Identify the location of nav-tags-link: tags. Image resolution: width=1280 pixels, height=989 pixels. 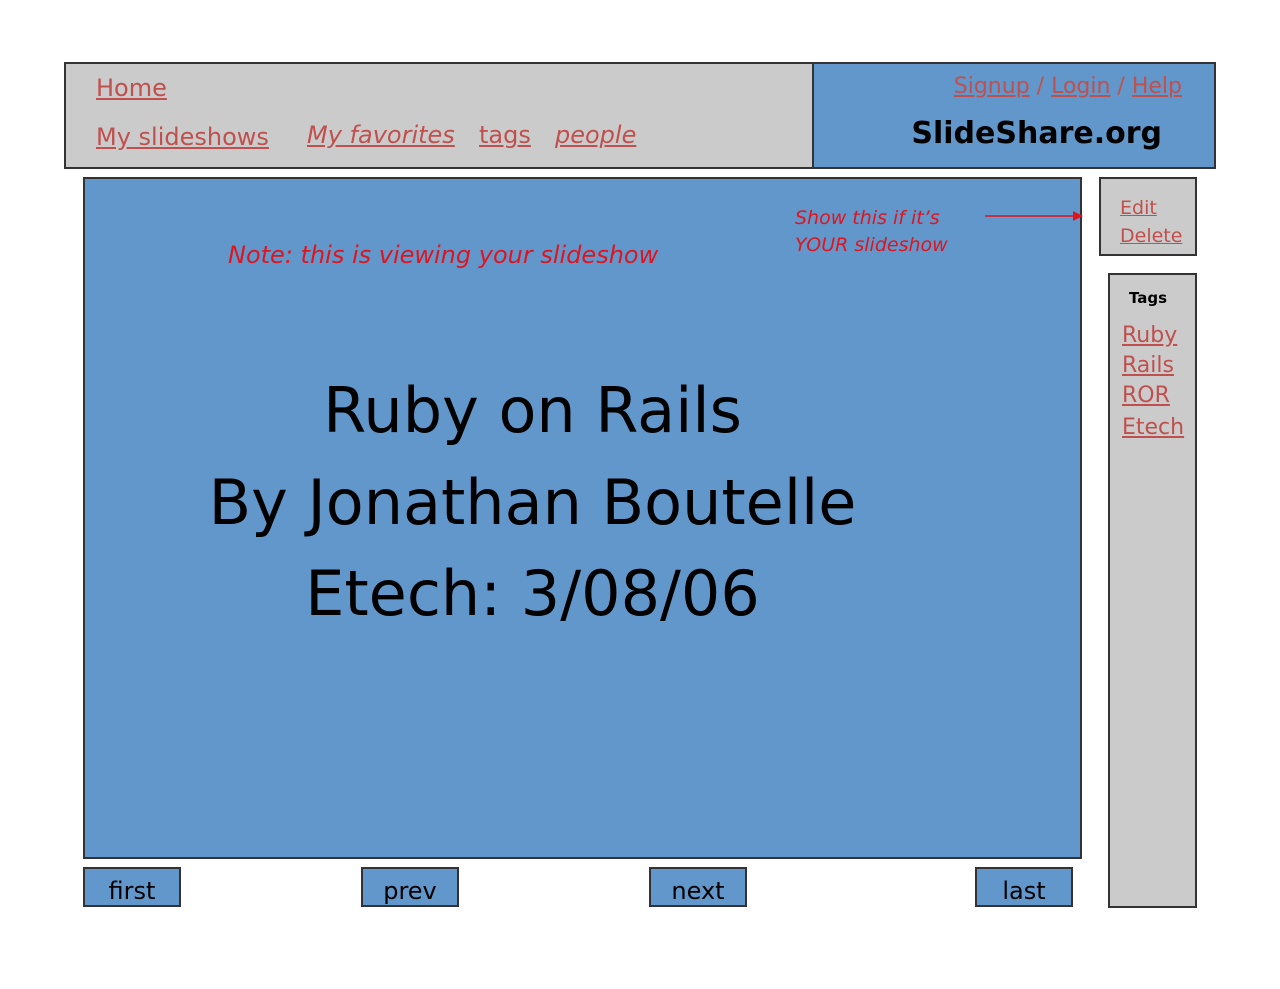
(505, 135).